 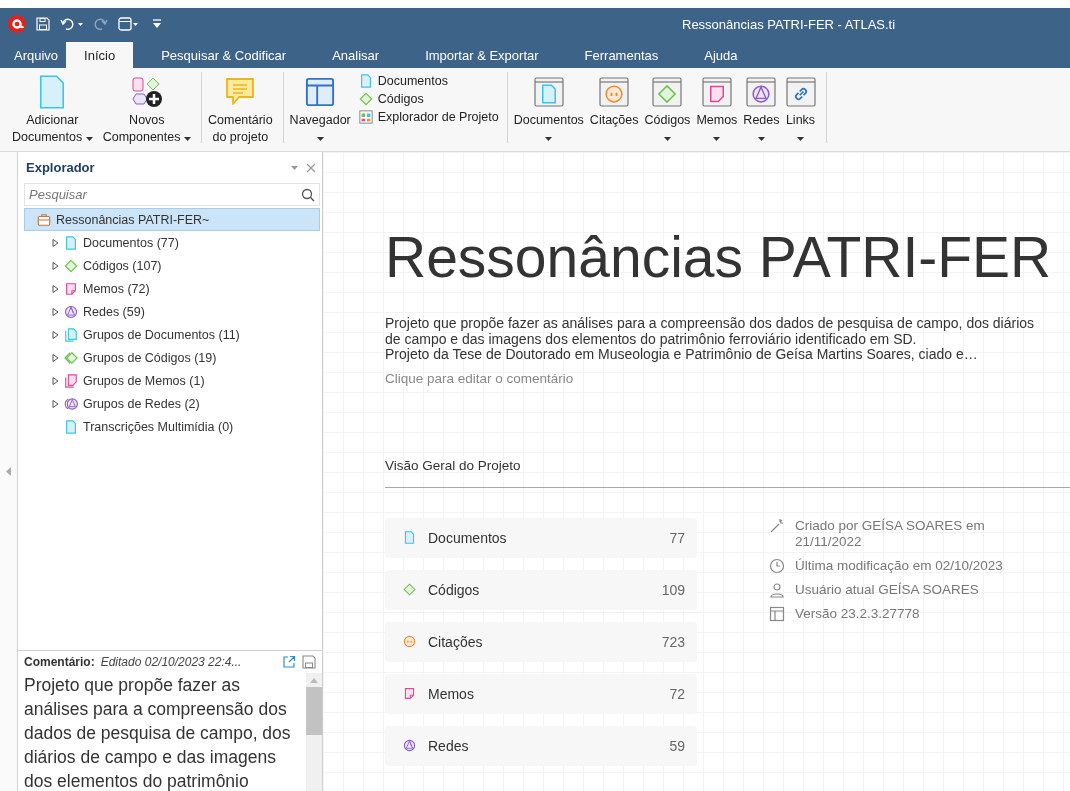 What do you see at coordinates (667, 109) in the screenshot?
I see `ribbon-button: Códigos` at bounding box center [667, 109].